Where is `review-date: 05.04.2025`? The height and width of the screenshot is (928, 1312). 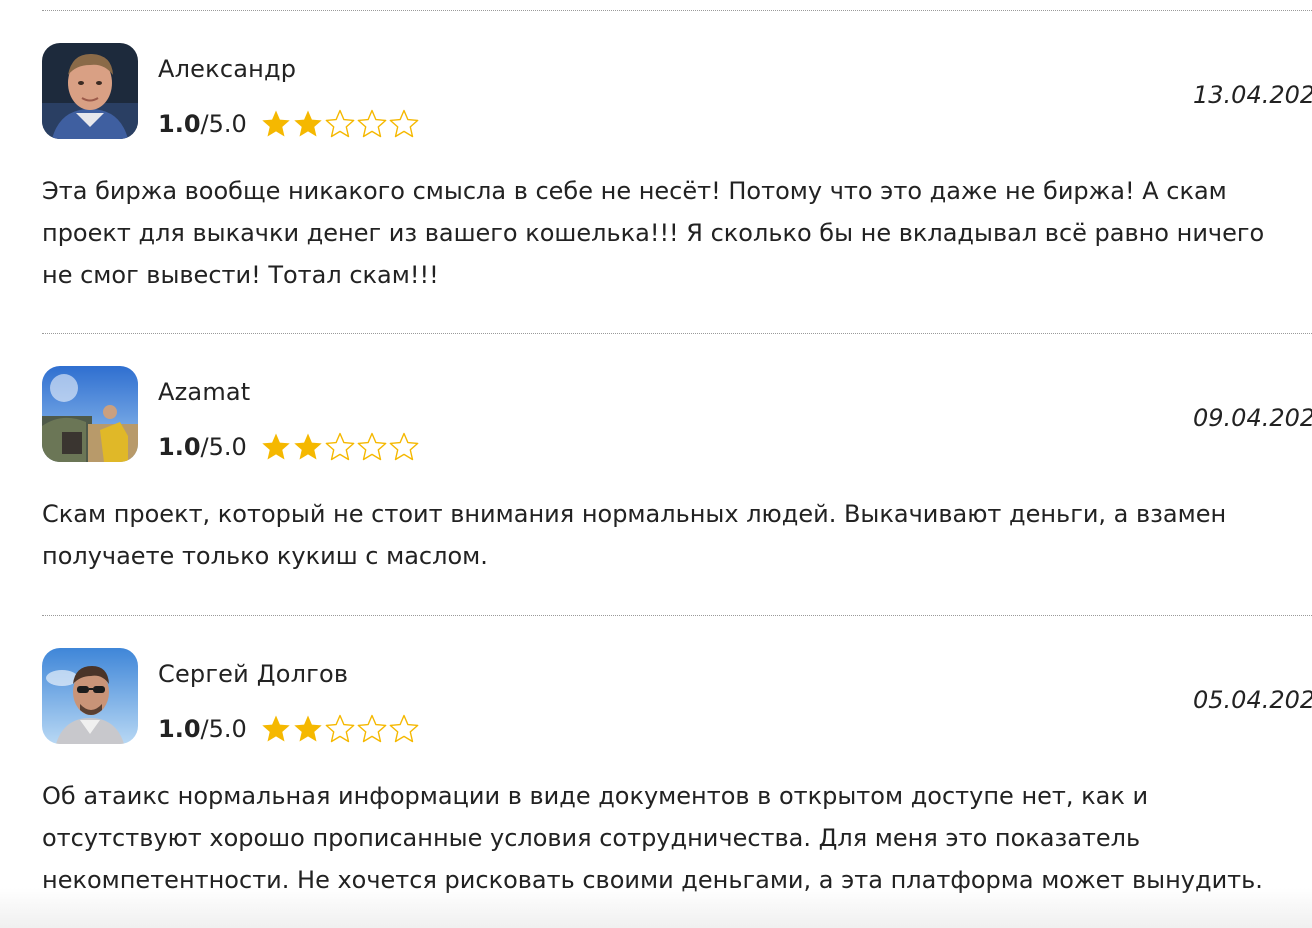 review-date: 05.04.2025 is located at coordinates (1252, 700).